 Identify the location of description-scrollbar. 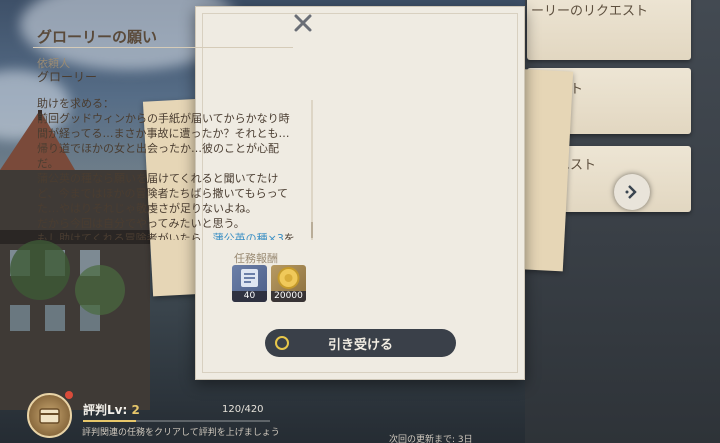
(312, 170).